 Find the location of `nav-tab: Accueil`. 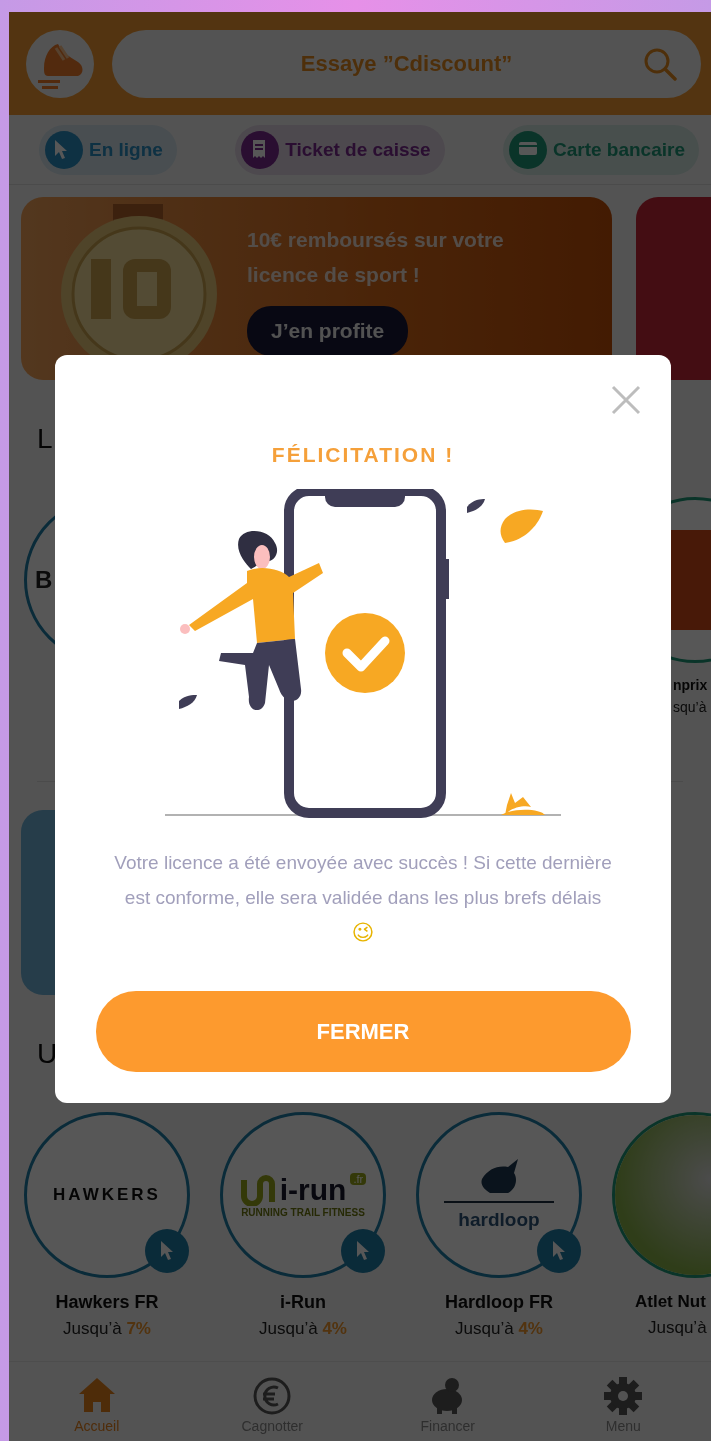

nav-tab: Accueil is located at coordinates (97, 1401).